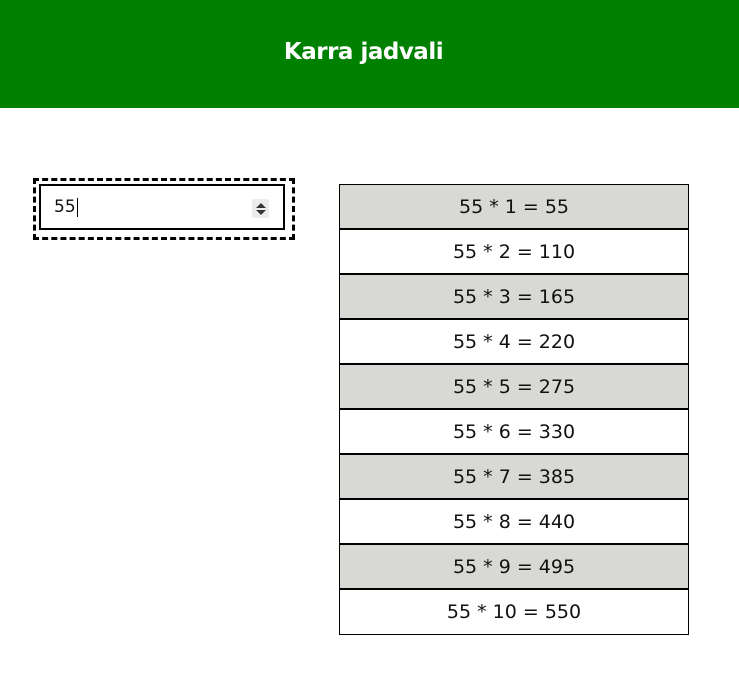 The image size is (739, 699). I want to click on page-title: Karra jadvali, so click(363, 52).